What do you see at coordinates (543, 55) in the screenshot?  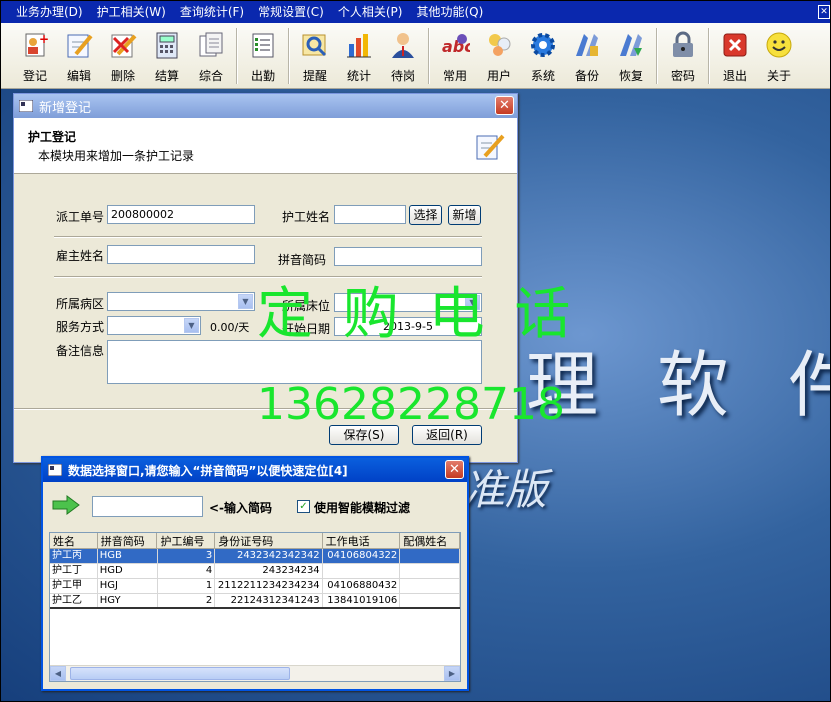 I see `toolbar-system-button: 系统` at bounding box center [543, 55].